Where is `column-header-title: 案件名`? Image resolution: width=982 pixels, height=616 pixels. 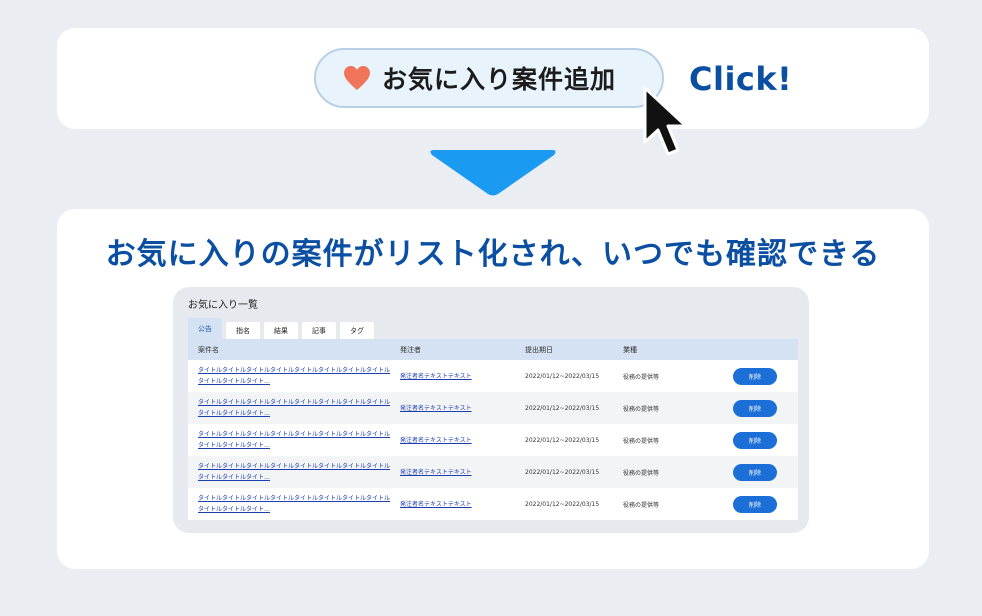 column-header-title: 案件名 is located at coordinates (208, 349).